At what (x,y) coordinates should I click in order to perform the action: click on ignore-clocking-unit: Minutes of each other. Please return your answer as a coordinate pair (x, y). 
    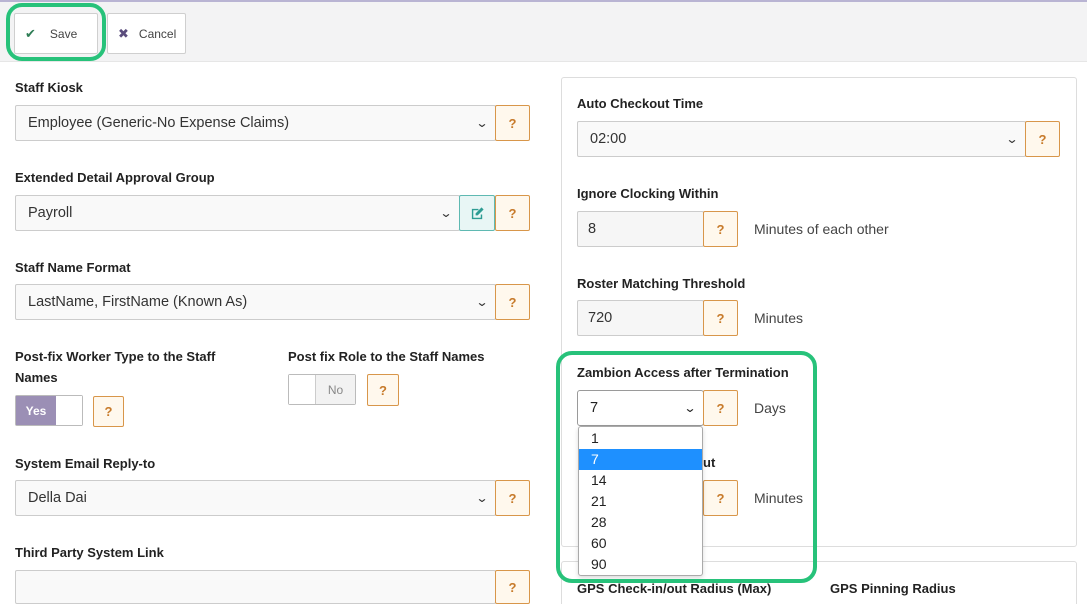
    Looking at the image, I should click on (821, 229).